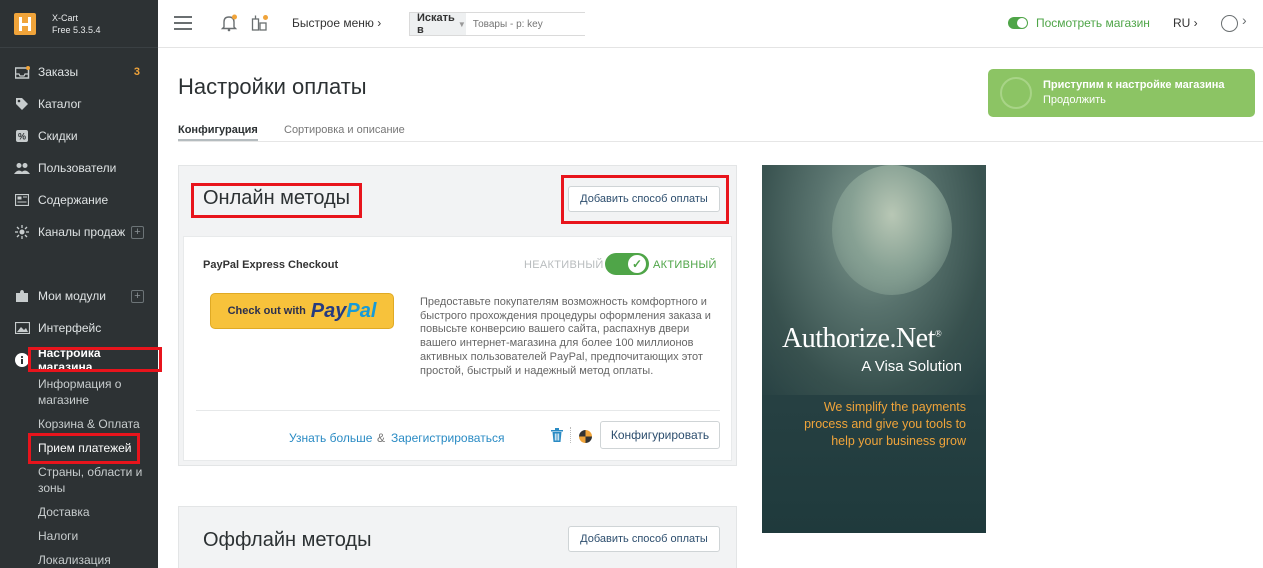  I want to click on highlight-add-button, so click(645, 199).